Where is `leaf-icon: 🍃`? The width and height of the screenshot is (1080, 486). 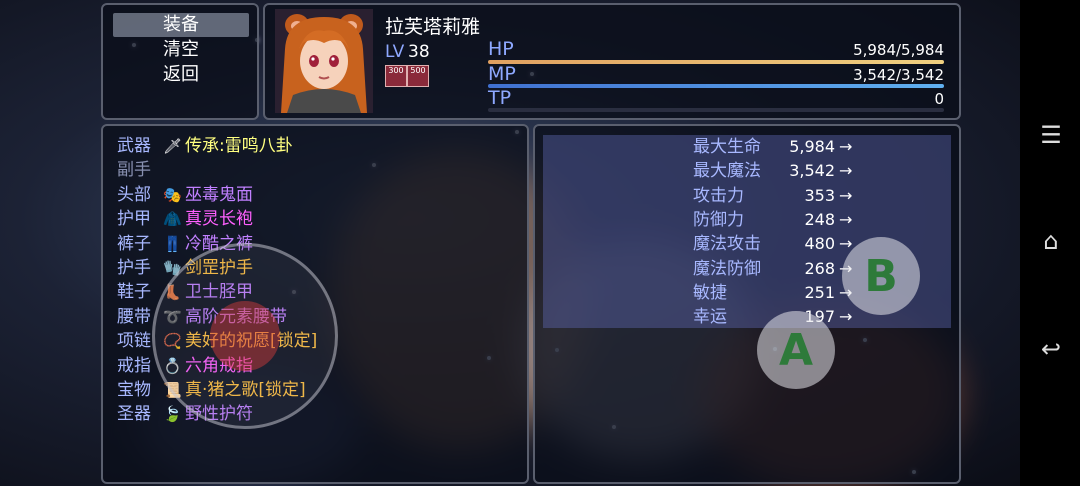
leaf-icon: 🍃 is located at coordinates (172, 414).